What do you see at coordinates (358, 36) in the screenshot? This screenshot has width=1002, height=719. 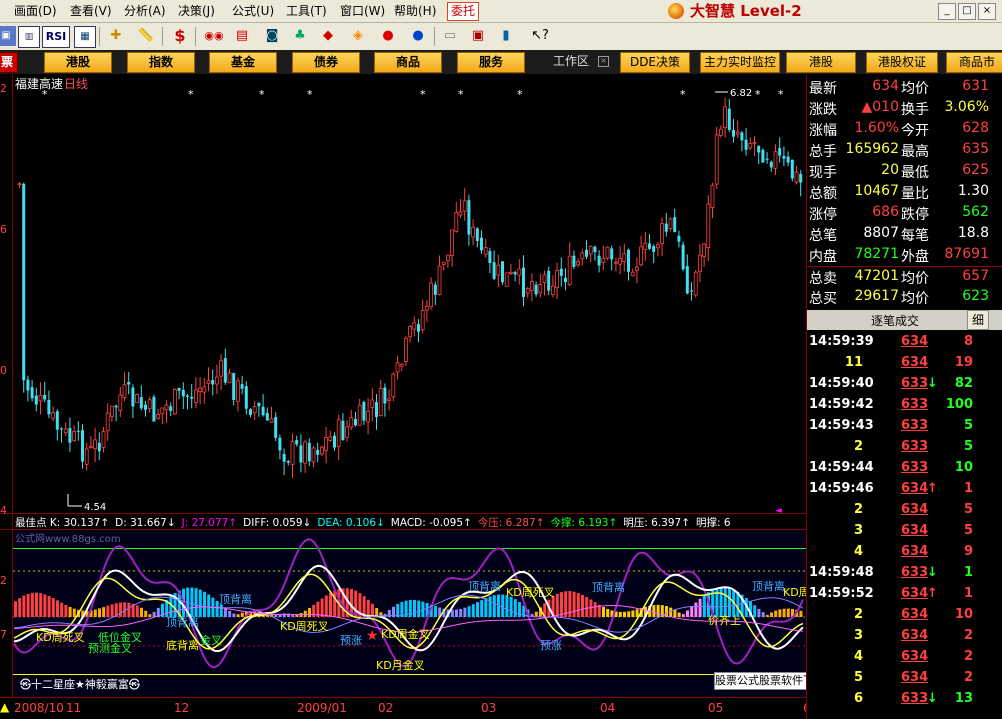 I see `diamond-orange-icon: ◈` at bounding box center [358, 36].